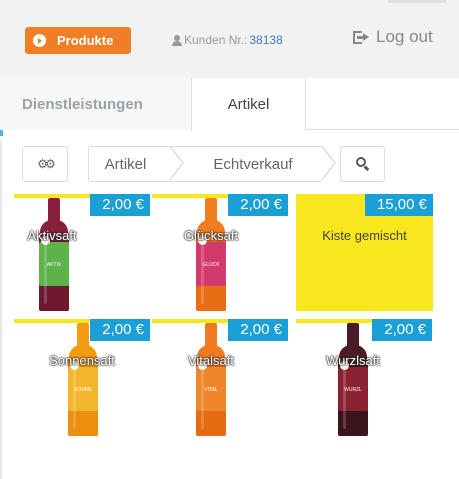  I want to click on produkte-button: Produkte, so click(78, 40).